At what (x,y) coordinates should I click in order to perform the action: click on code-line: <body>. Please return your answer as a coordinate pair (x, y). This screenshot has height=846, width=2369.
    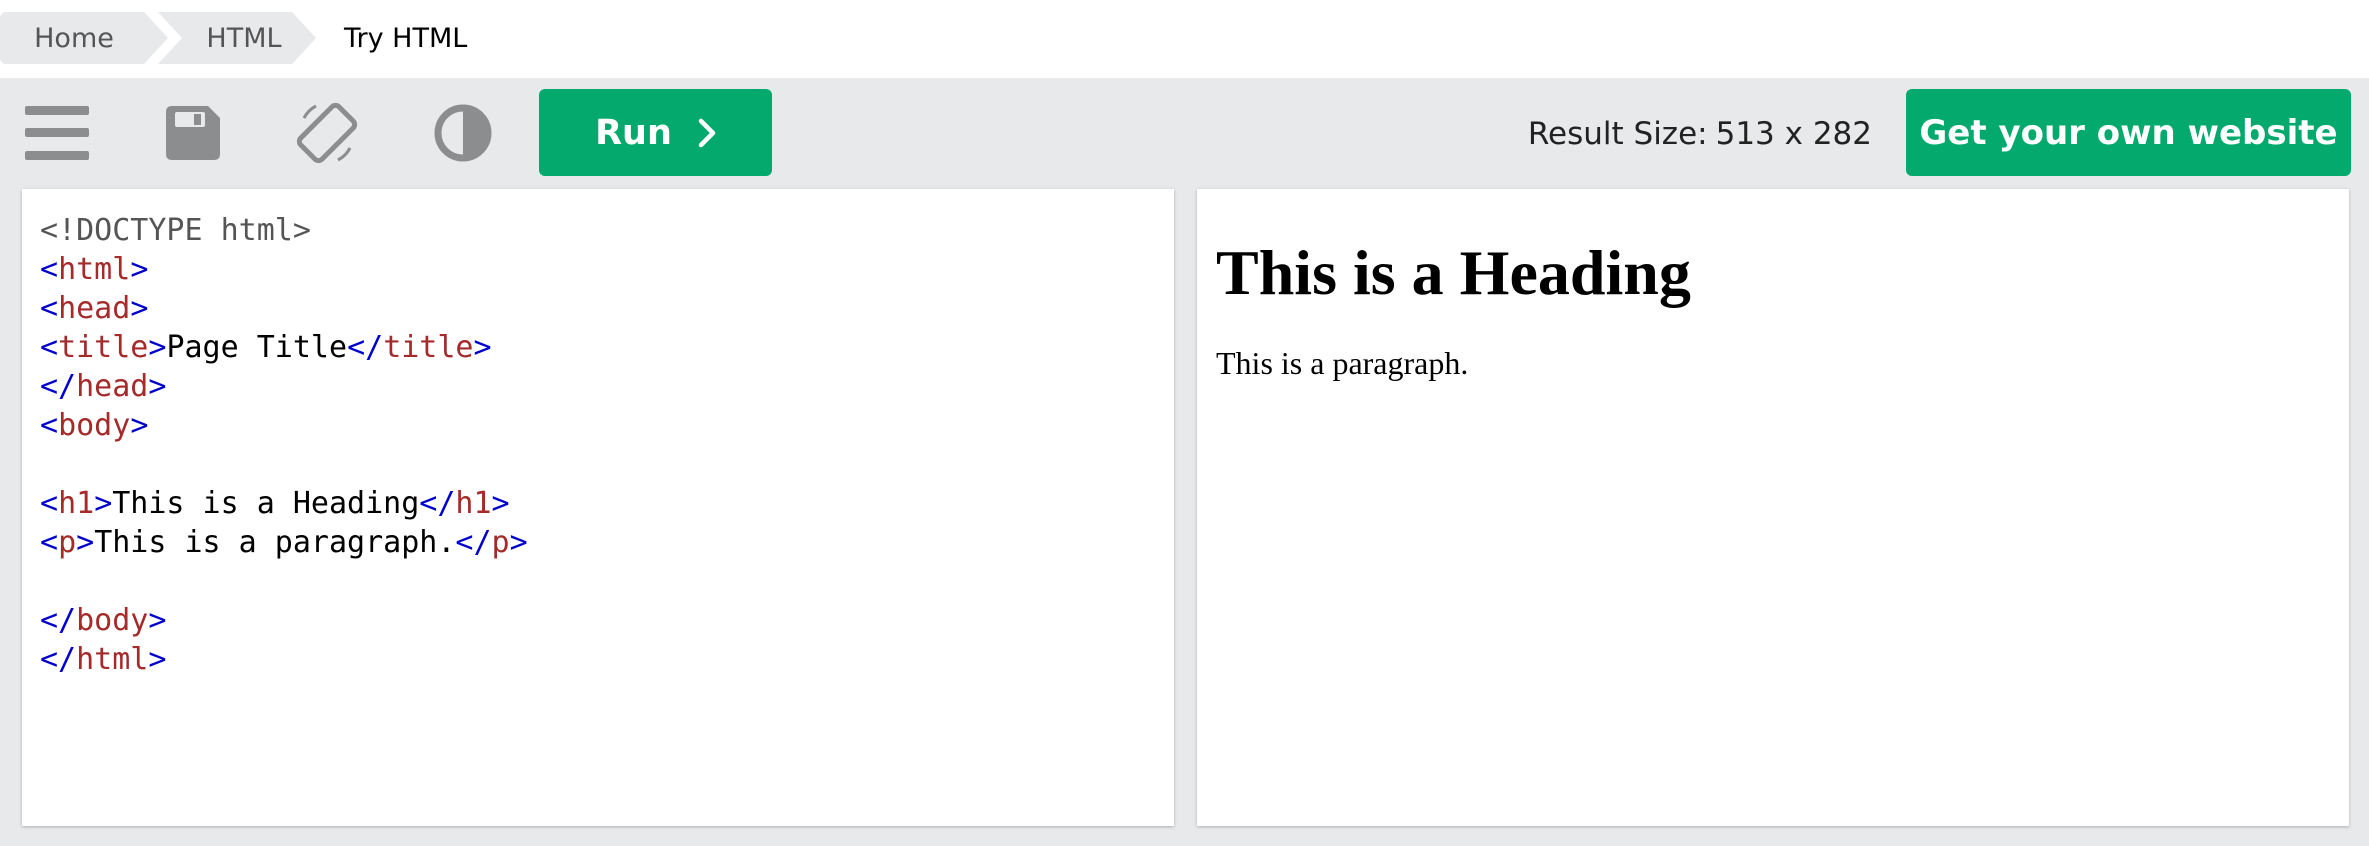
    Looking at the image, I should click on (607, 425).